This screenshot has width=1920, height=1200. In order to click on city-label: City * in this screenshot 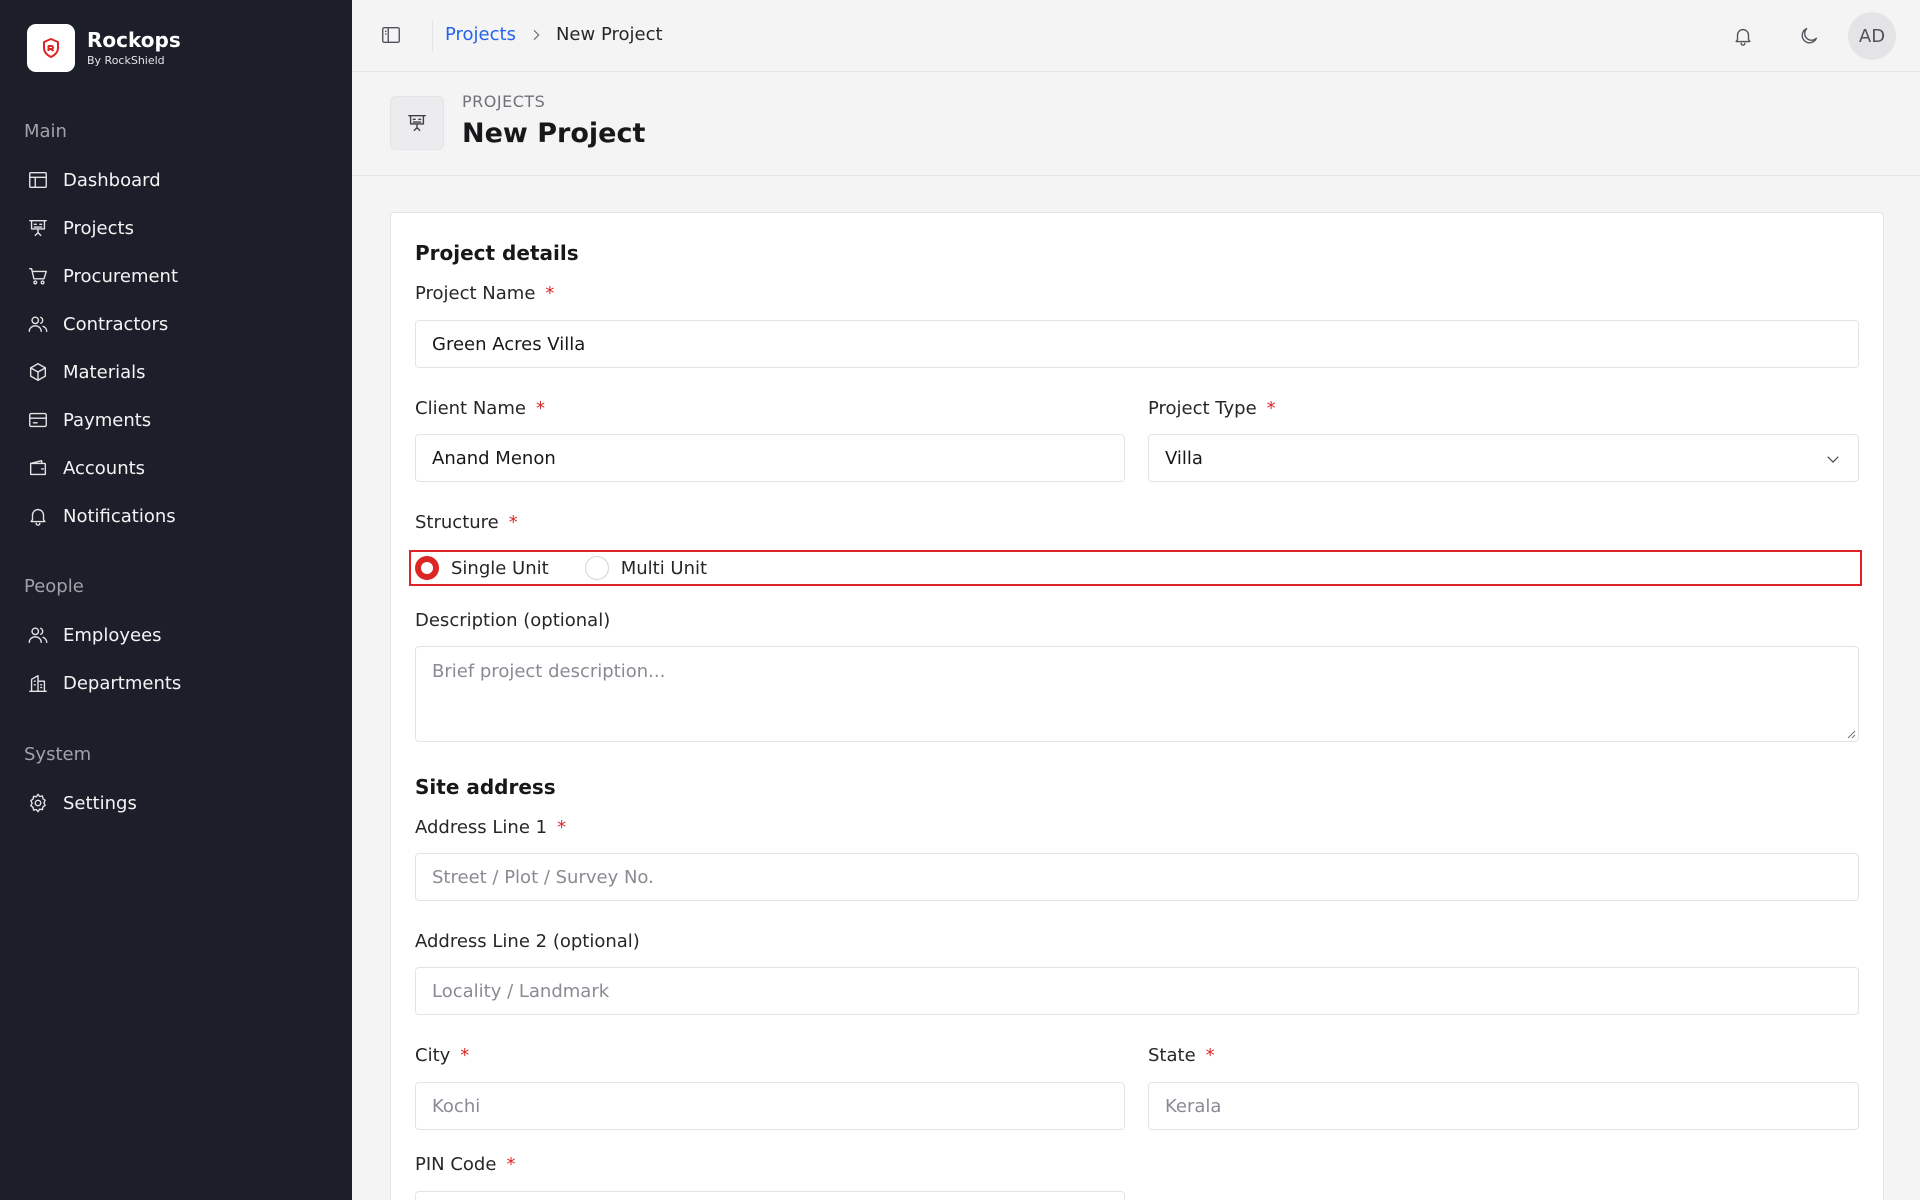, I will do `click(442, 1055)`.